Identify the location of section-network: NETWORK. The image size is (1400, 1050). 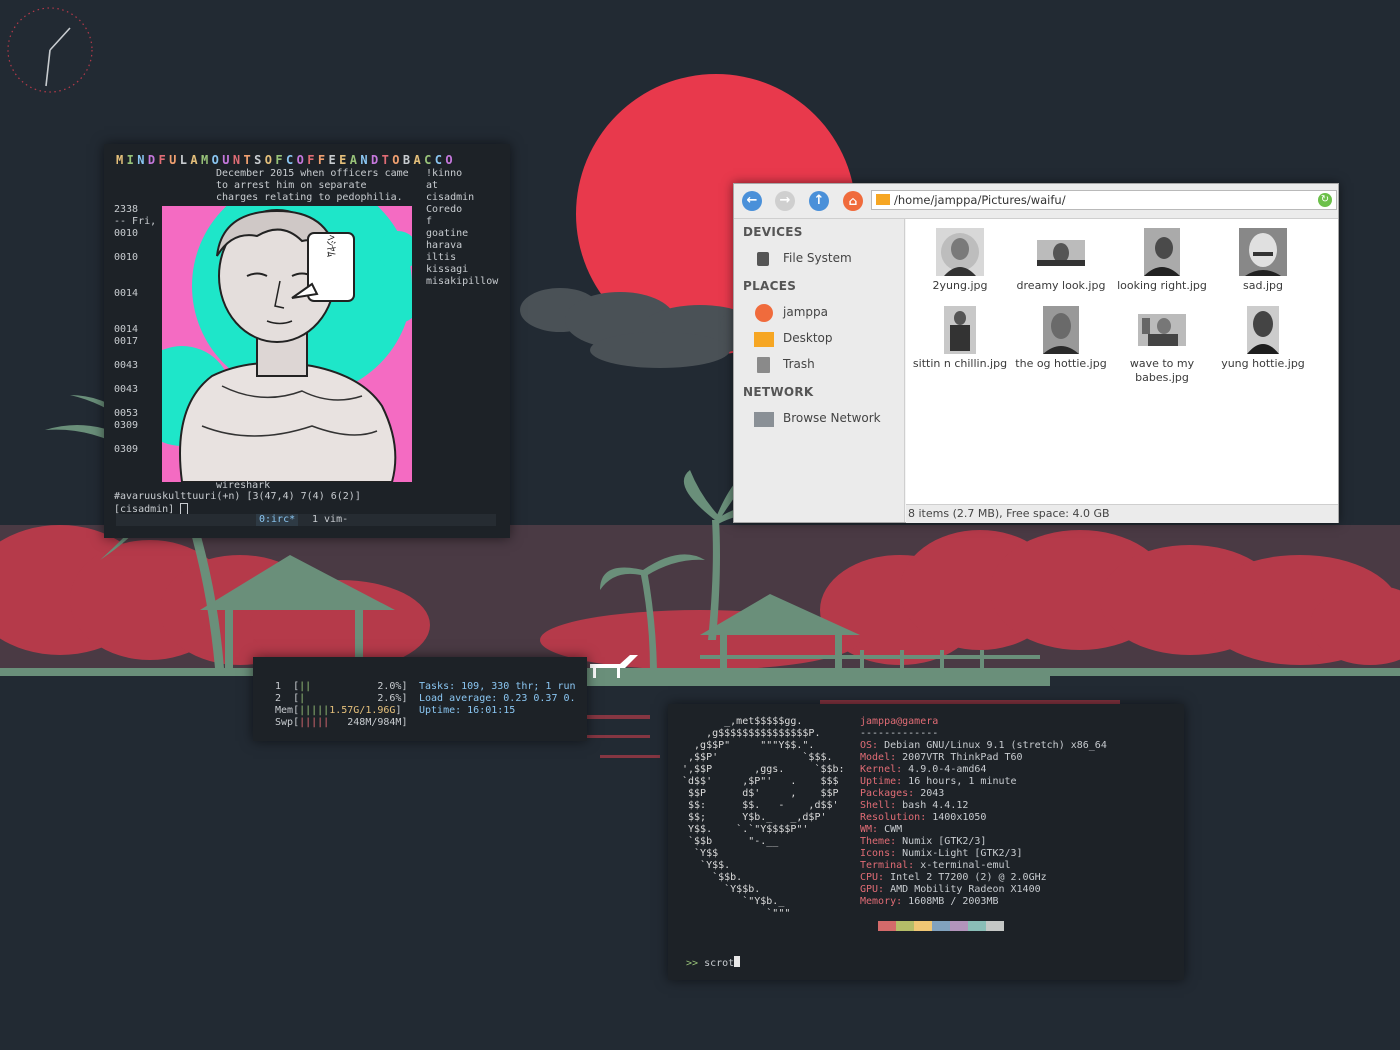
(778, 392).